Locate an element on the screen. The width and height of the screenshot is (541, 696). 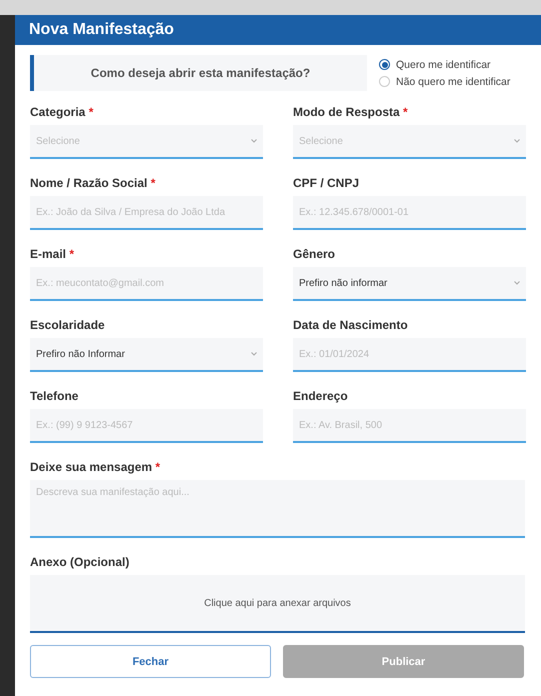
field-label: Deixe sua mensagem * is located at coordinates (96, 467).